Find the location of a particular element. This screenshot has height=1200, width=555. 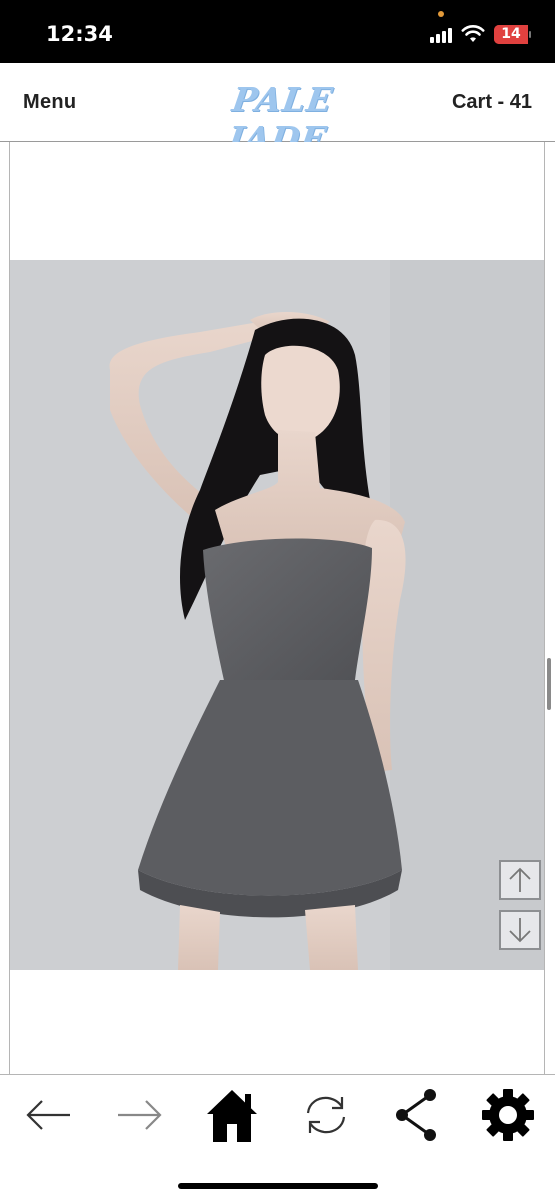

arrow-right-icon is located at coordinates (140, 1115).